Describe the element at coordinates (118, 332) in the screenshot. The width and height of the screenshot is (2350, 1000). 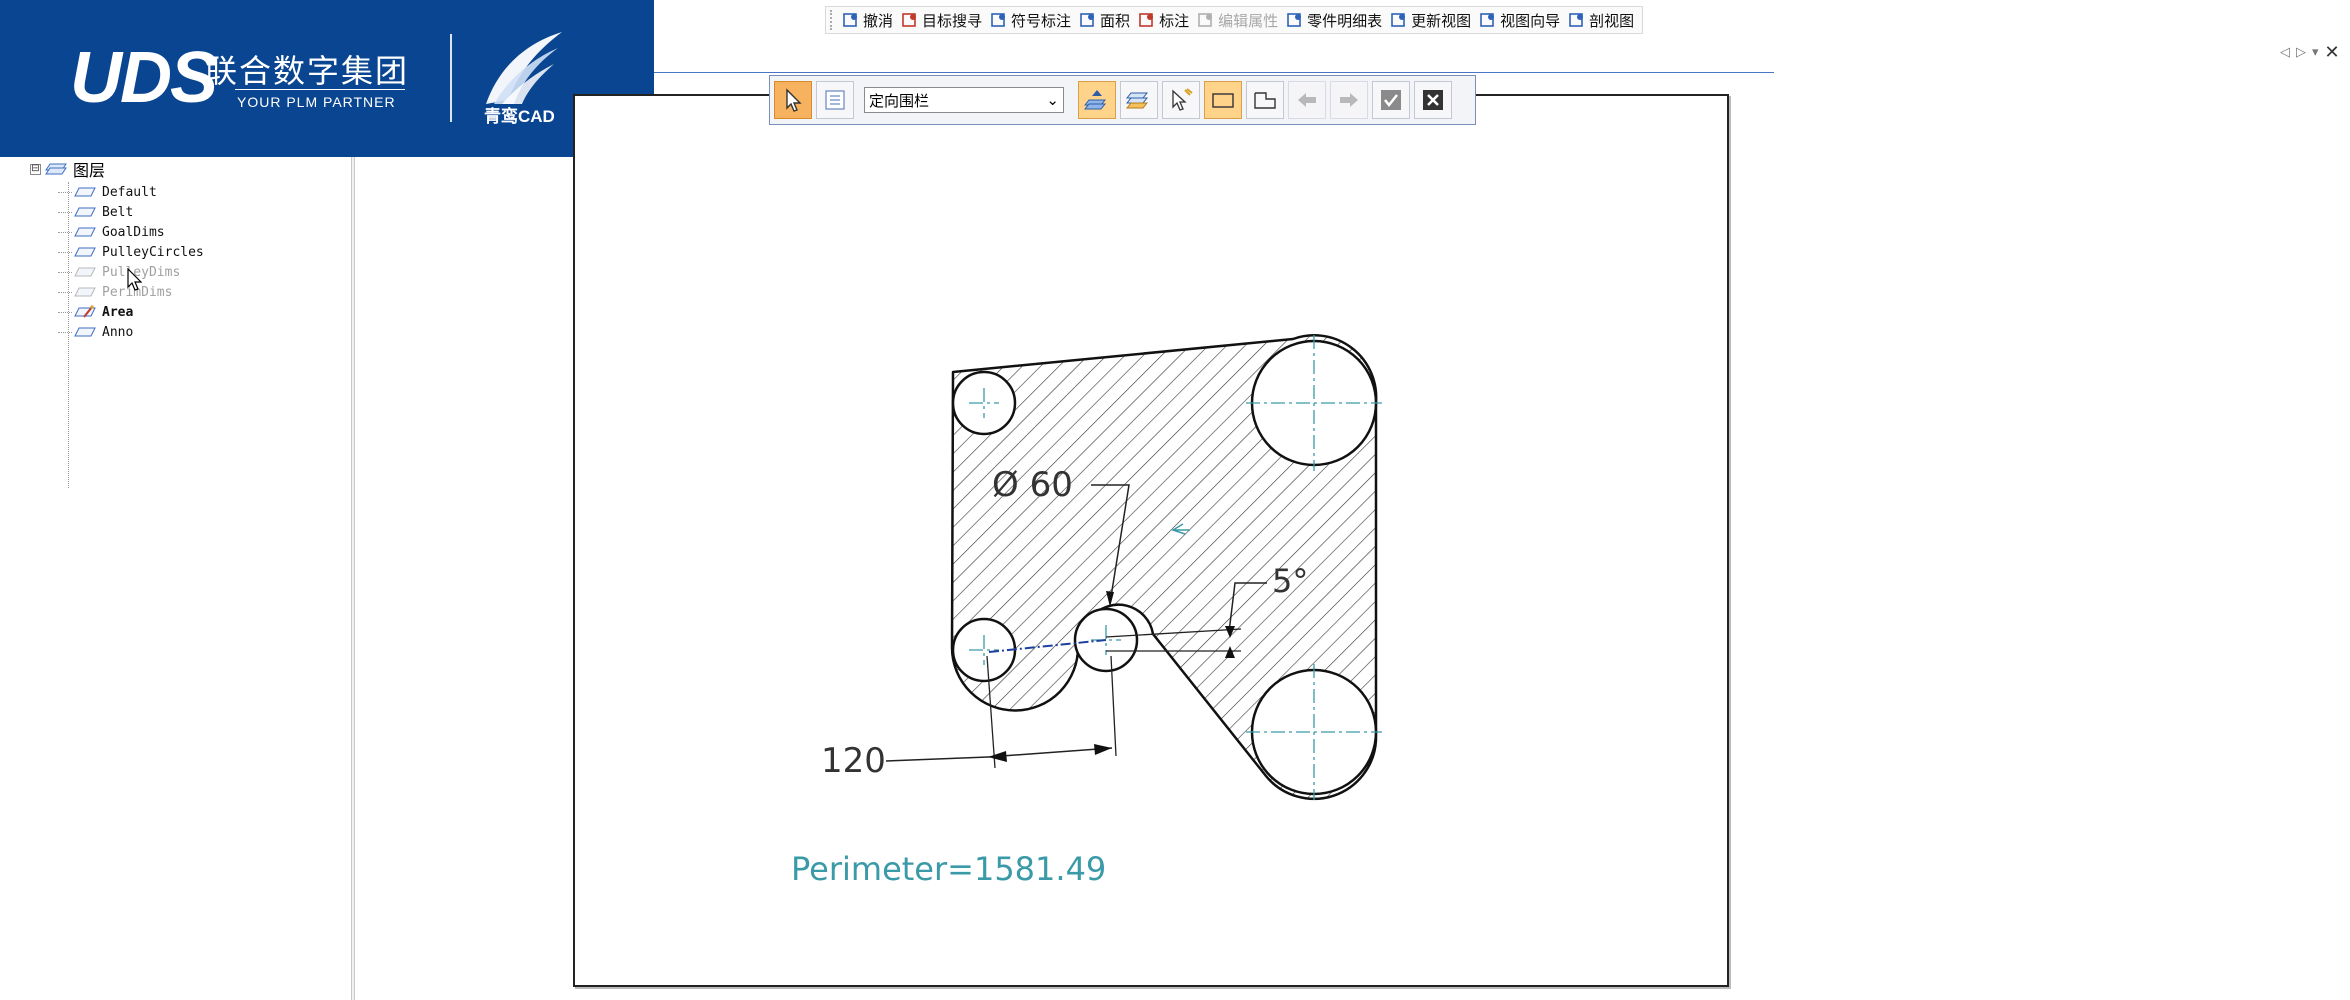
I see `layer-item-label: Anno` at that location.